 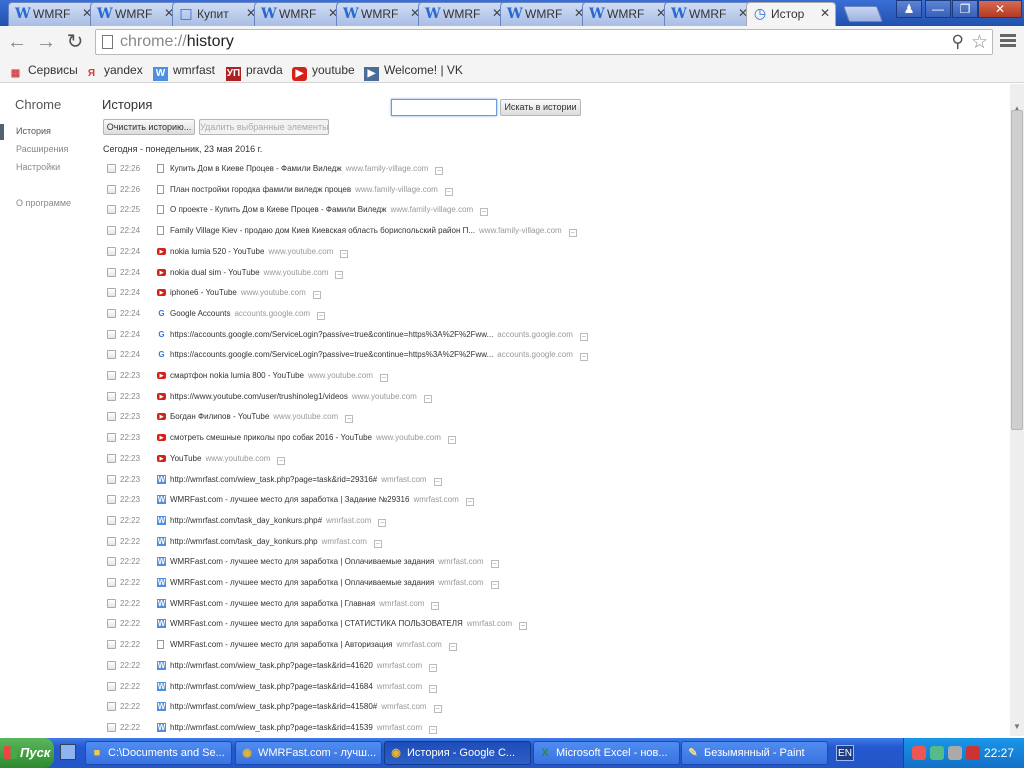 What do you see at coordinates (754, 753) in the screenshot?
I see `taskbar-button: ✎ Безымянный - Paint` at bounding box center [754, 753].